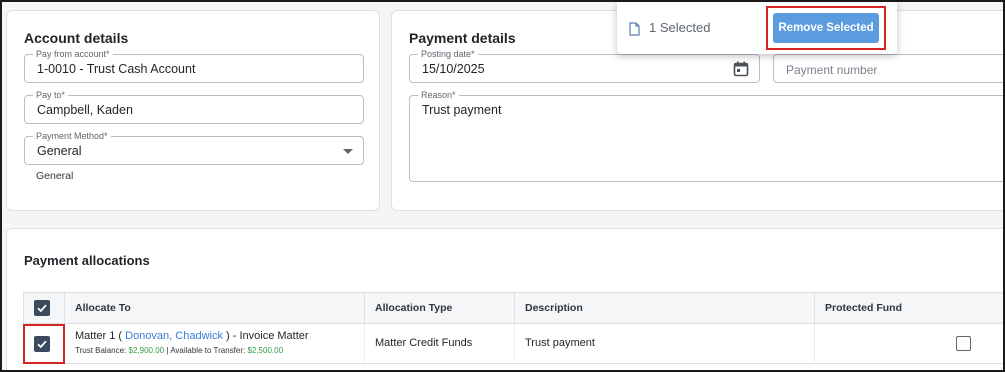 Image resolution: width=1005 pixels, height=372 pixels. I want to click on description-cell: Trust payment, so click(664, 343).